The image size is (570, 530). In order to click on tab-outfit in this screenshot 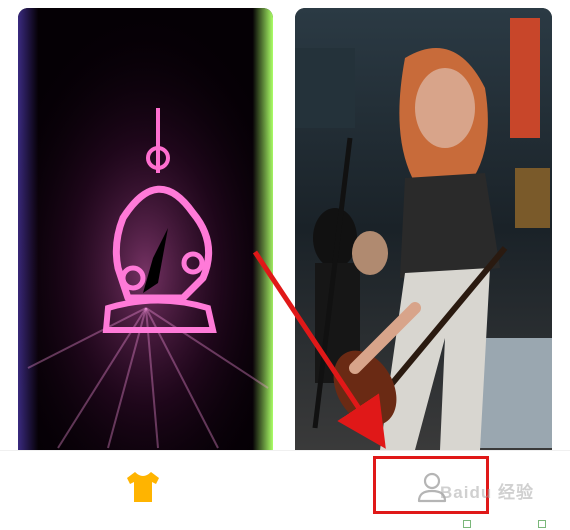, I will do `click(143, 487)`.